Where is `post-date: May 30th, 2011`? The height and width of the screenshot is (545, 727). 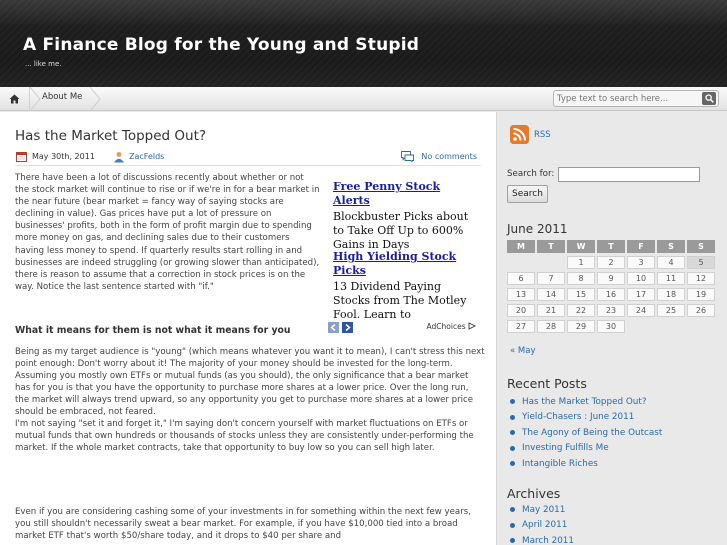 post-date: May 30th, 2011 is located at coordinates (63, 156).